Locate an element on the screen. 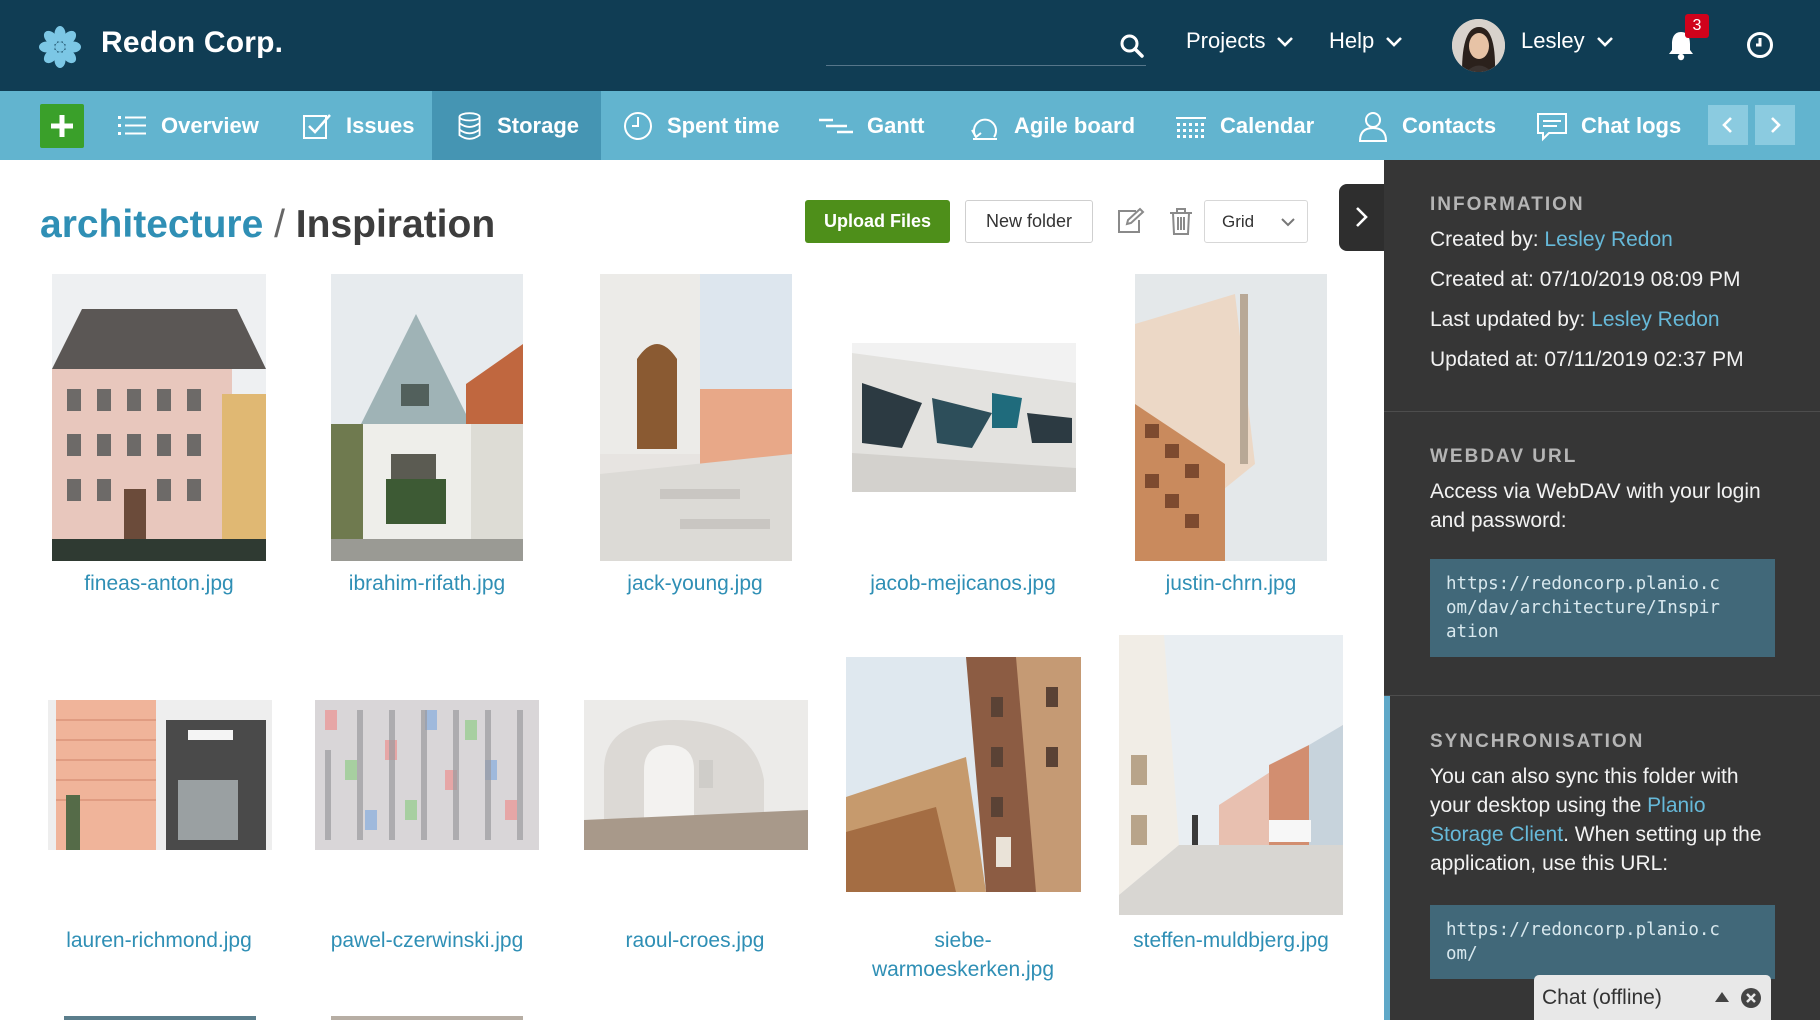  tab-spent-time-label: Spent time is located at coordinates (723, 125).